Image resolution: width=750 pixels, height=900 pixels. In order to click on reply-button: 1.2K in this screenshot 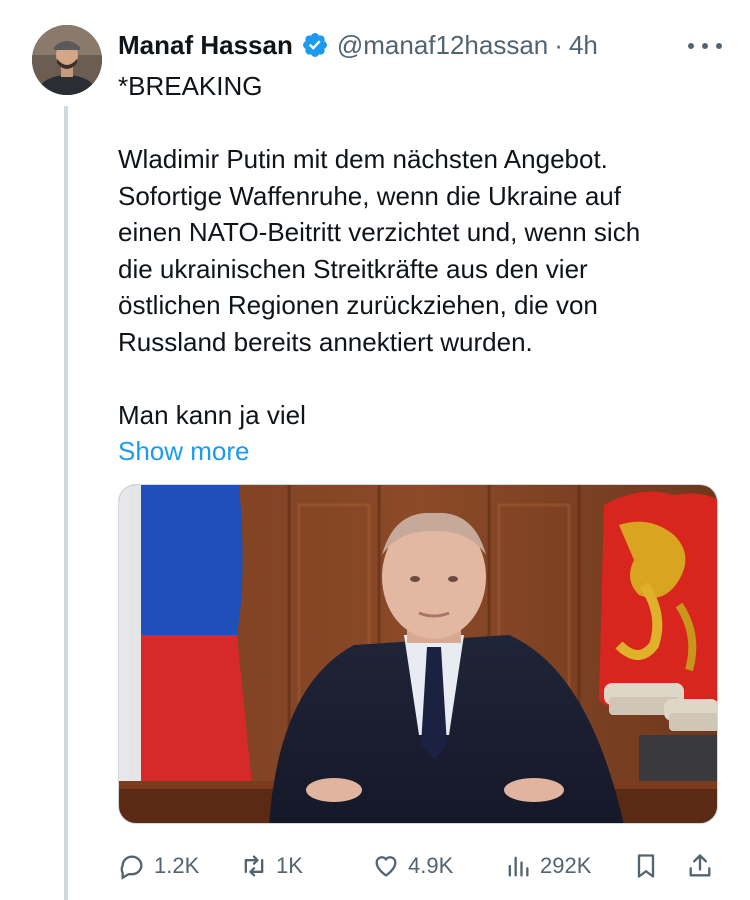, I will do `click(158, 866)`.